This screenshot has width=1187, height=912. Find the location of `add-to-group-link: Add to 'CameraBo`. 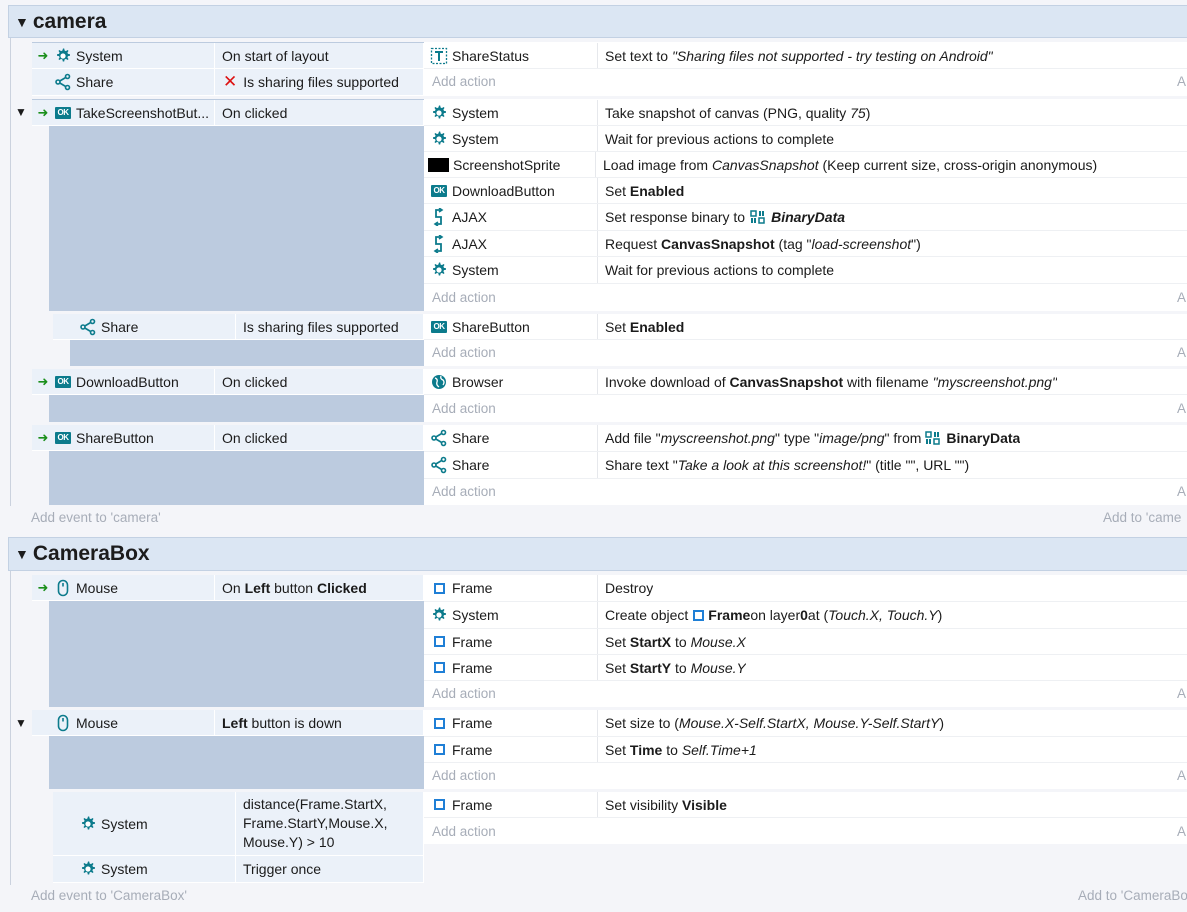

add-to-group-link: Add to 'CameraBo is located at coordinates (1132, 895).